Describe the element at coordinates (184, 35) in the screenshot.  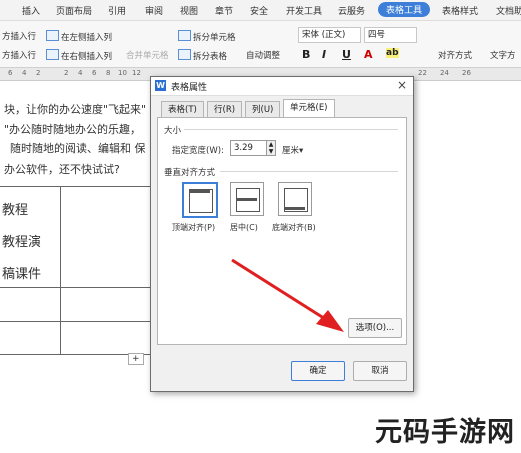
I see `split-cells-icon` at that location.